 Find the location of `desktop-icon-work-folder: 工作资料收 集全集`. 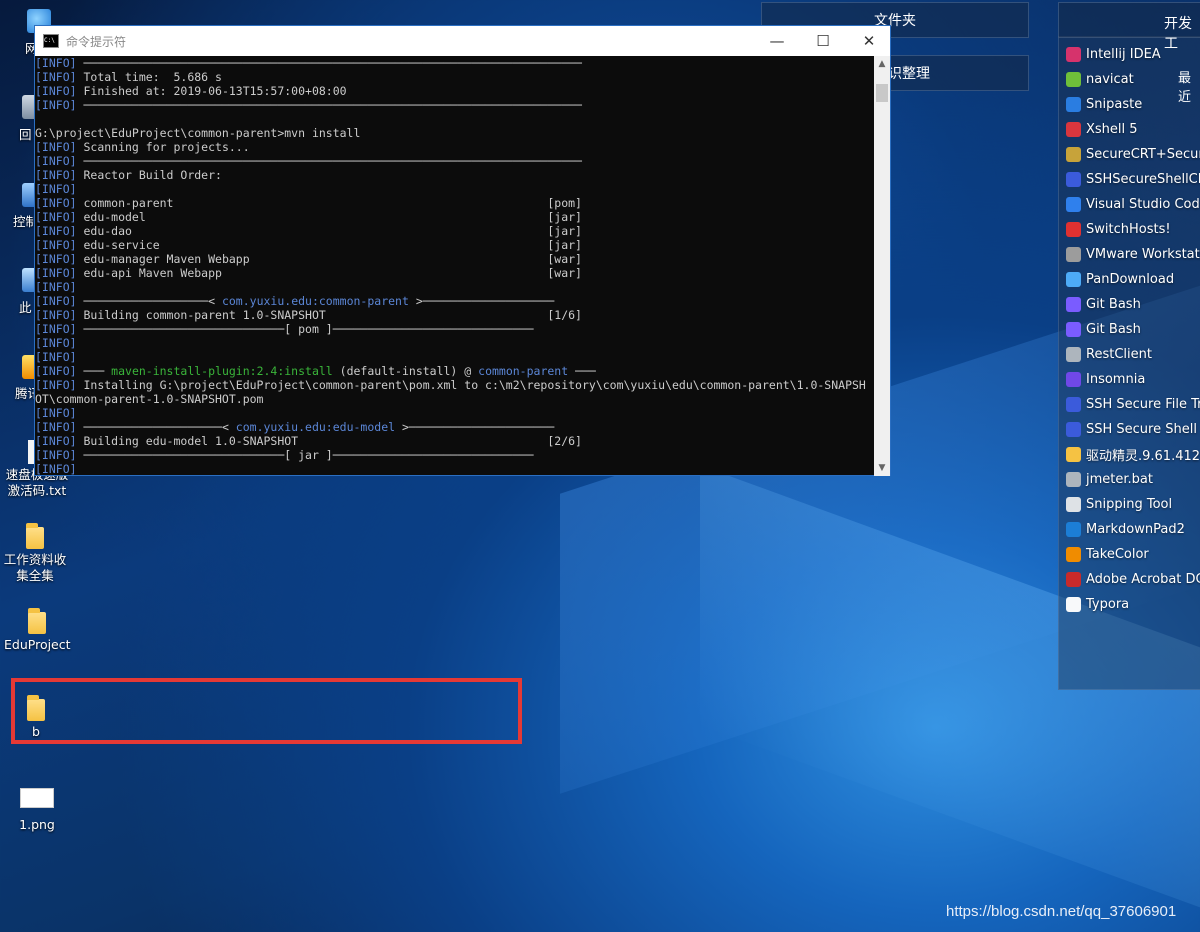

desktop-icon-work-folder: 工作资料收 集全集 is located at coordinates (35, 553).